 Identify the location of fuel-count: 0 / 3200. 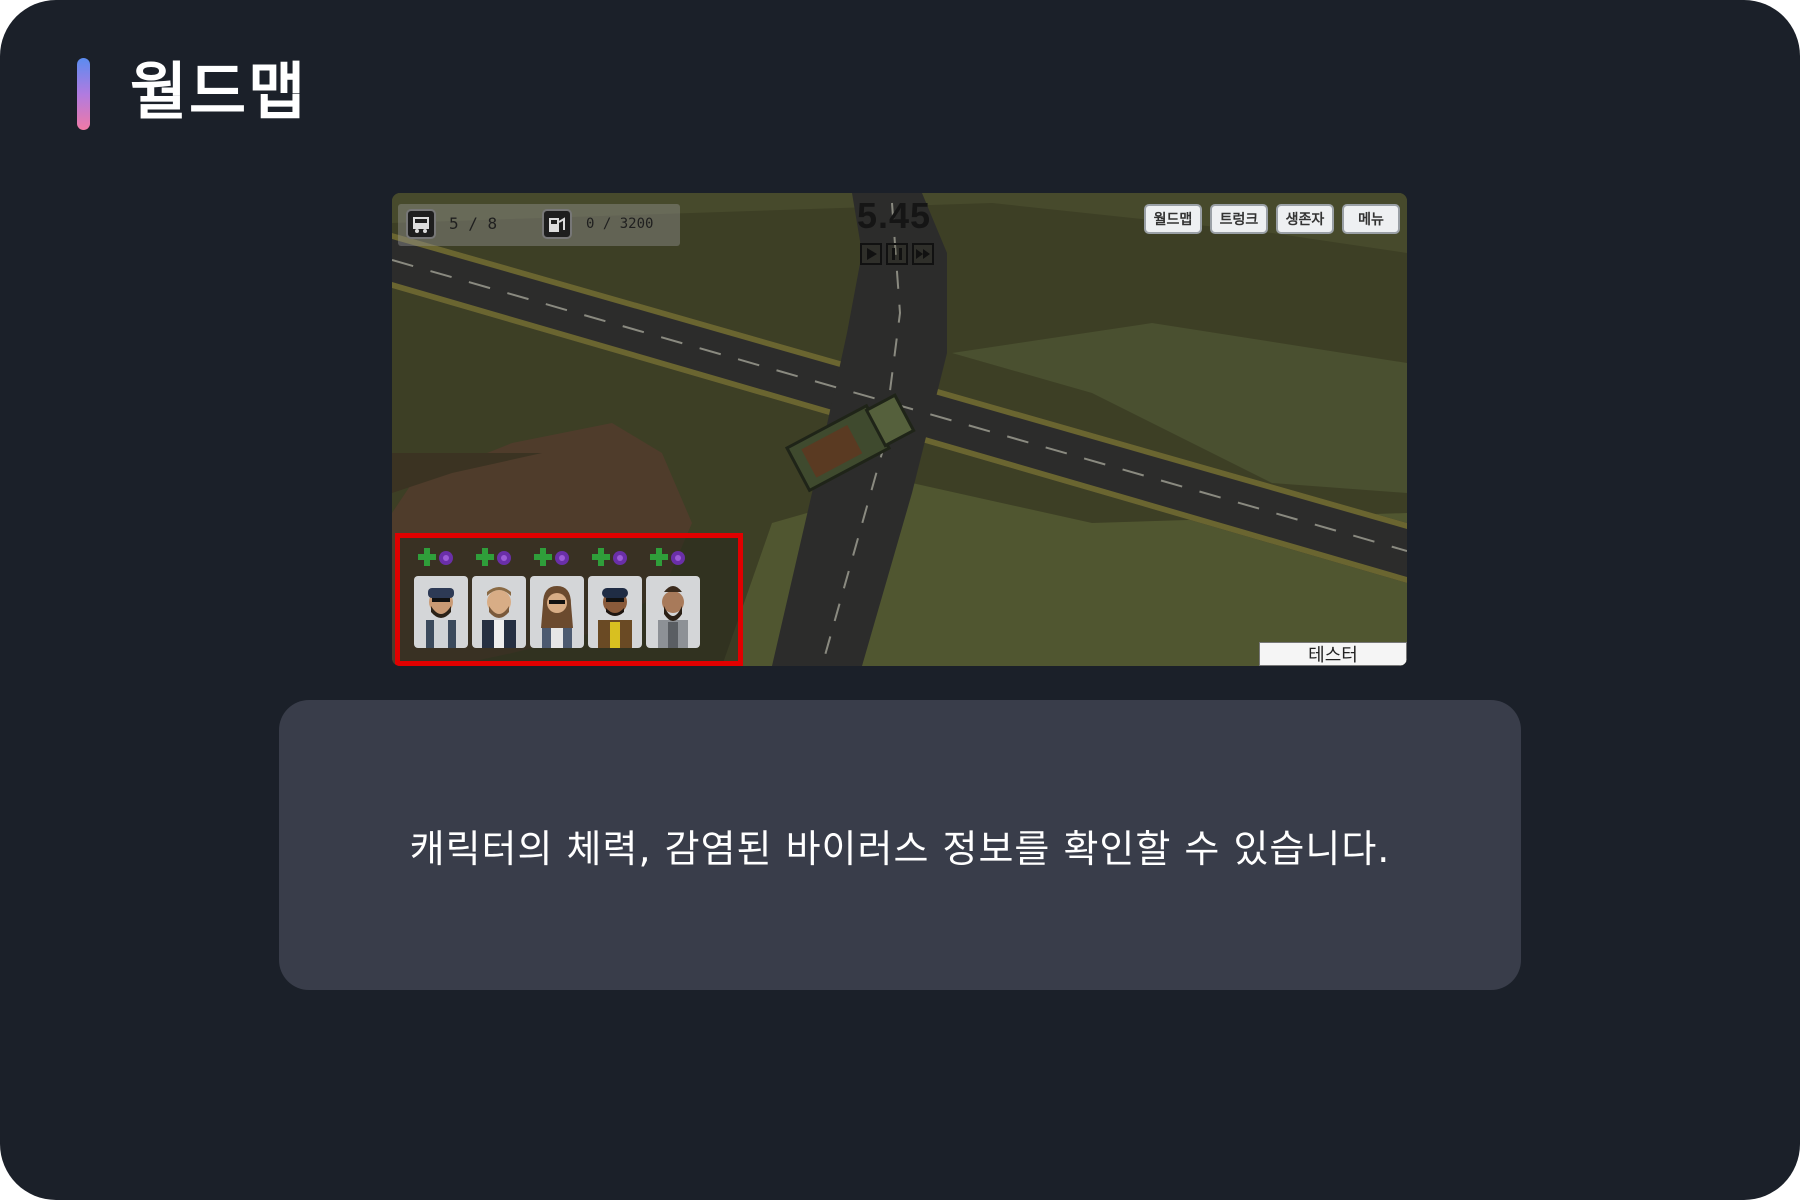
(620, 224).